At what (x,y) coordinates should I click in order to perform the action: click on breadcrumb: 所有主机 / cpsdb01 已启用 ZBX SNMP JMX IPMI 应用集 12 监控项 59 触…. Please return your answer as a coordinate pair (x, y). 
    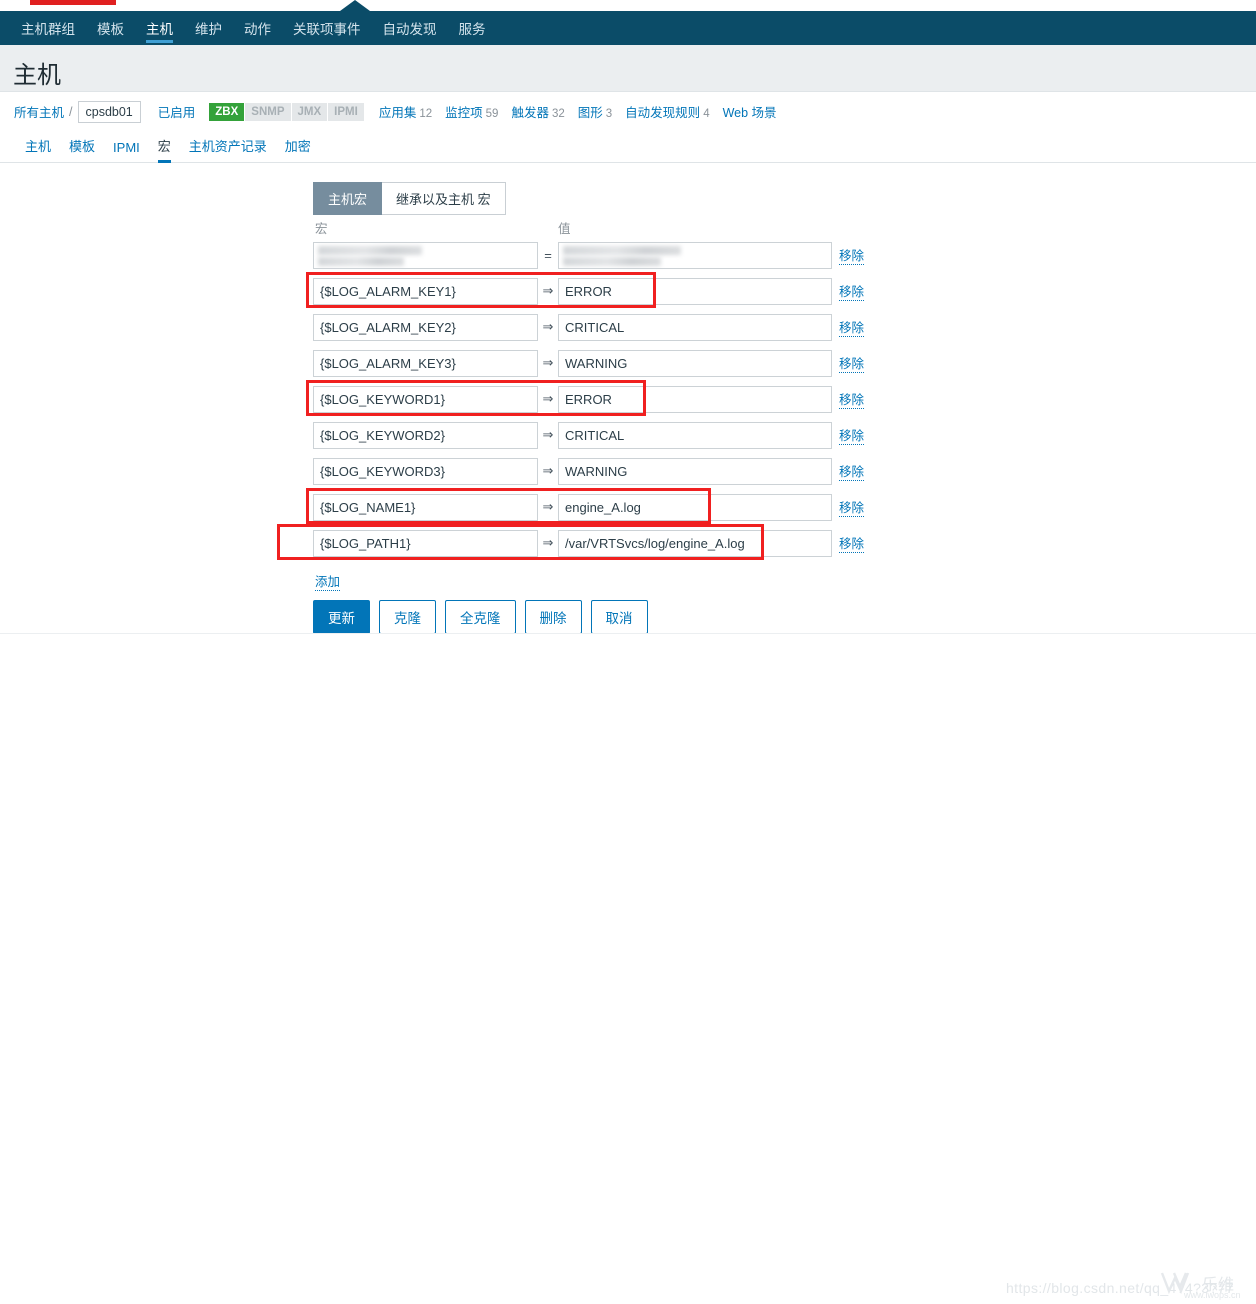
    Looking at the image, I should click on (628, 111).